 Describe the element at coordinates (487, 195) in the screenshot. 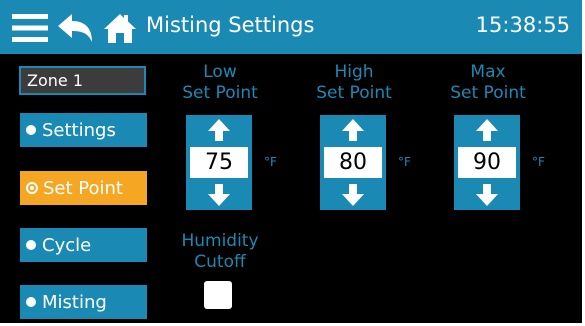

I see `max-decrease-arrow-icon` at that location.